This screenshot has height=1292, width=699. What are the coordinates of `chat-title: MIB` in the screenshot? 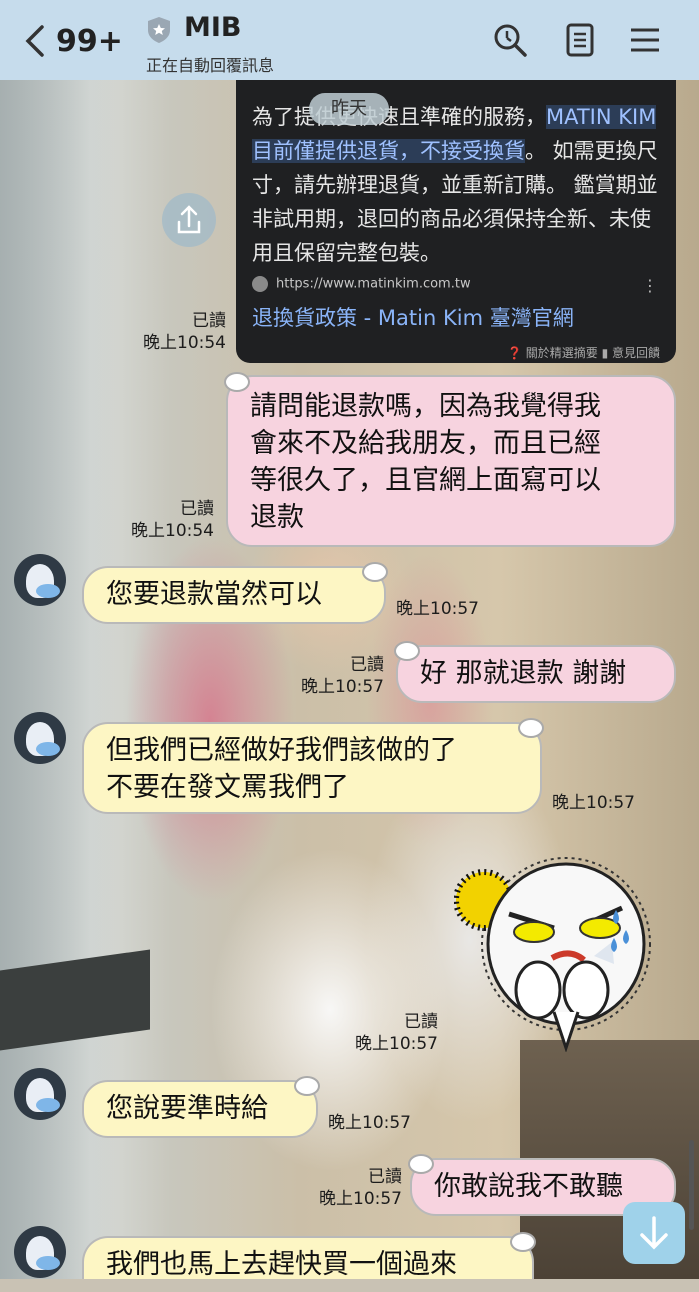 It's located at (213, 27).